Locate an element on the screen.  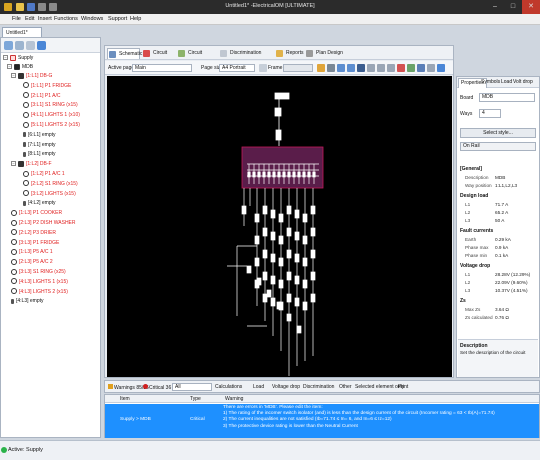
property-row: L3 10.37V (4.51%) is located at coordinates (501, 290).